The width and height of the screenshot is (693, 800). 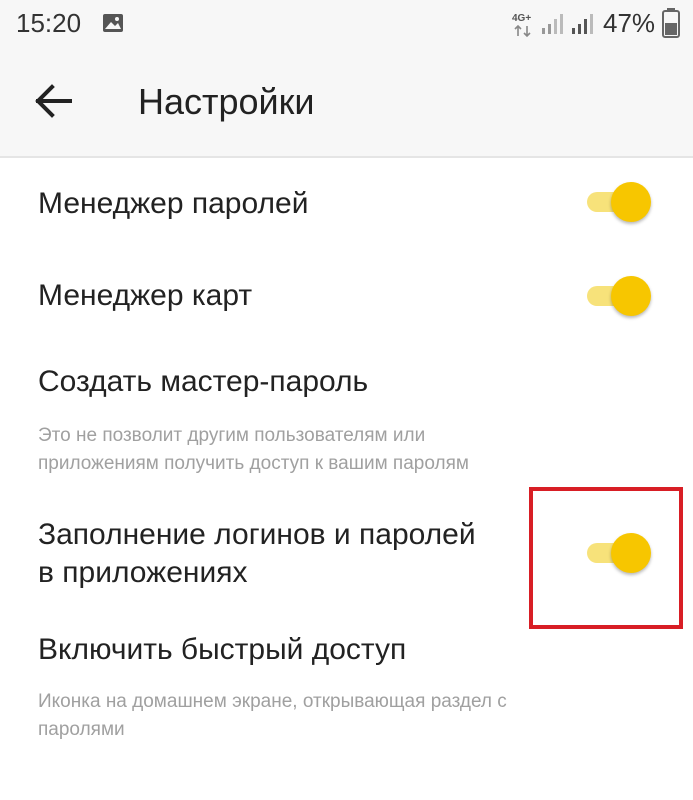 I want to click on network-4g-icon: 4G+, so click(x=521, y=25).